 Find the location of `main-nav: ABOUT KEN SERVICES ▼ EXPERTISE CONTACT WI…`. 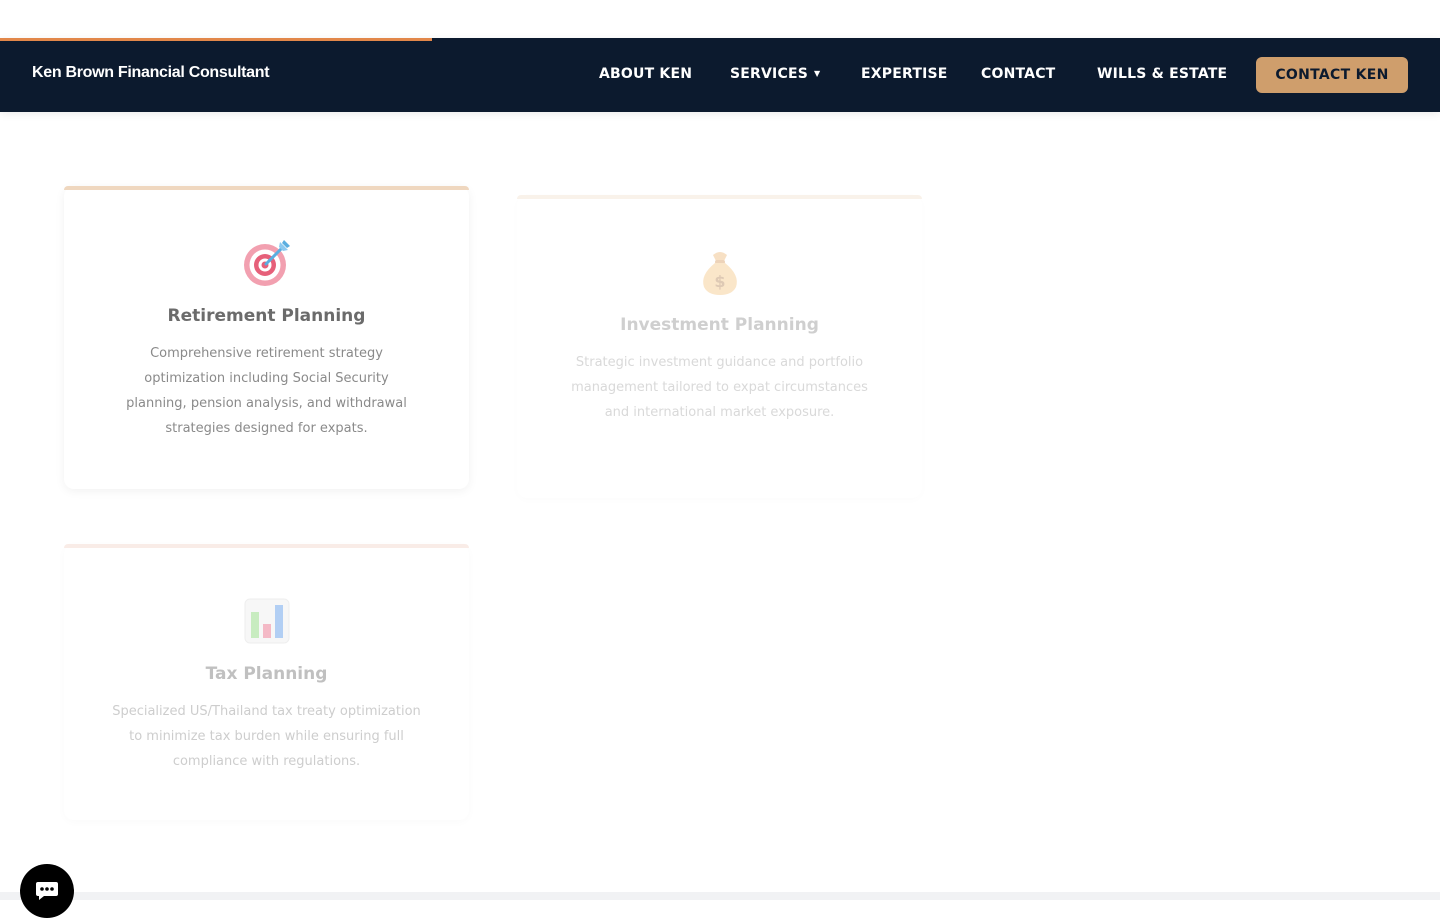

main-nav: ABOUT KEN SERVICES ▼ EXPERTISE CONTACT WI… is located at coordinates (720, 76).